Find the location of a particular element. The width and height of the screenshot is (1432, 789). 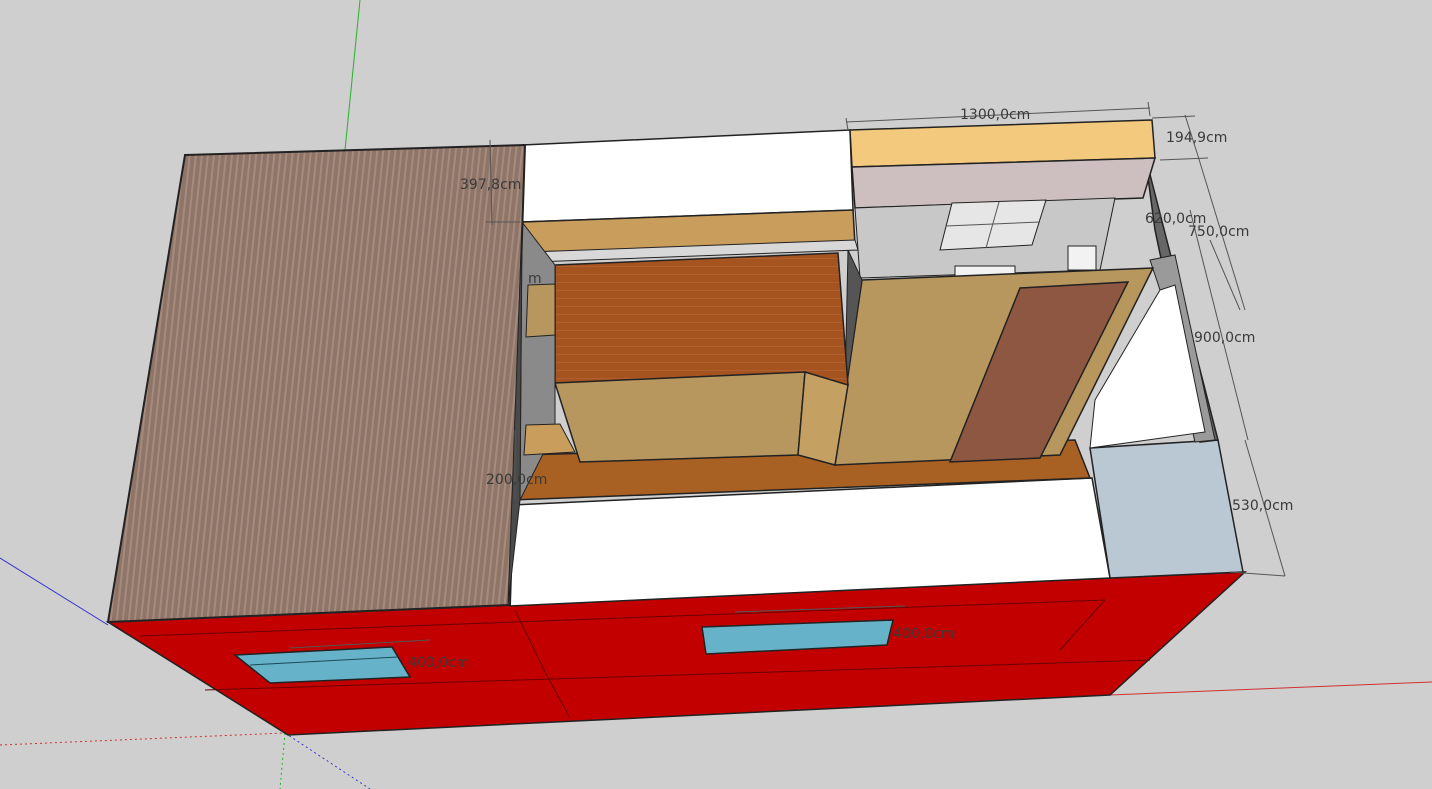

green-axis-line-dashed is located at coordinates (282, 760).